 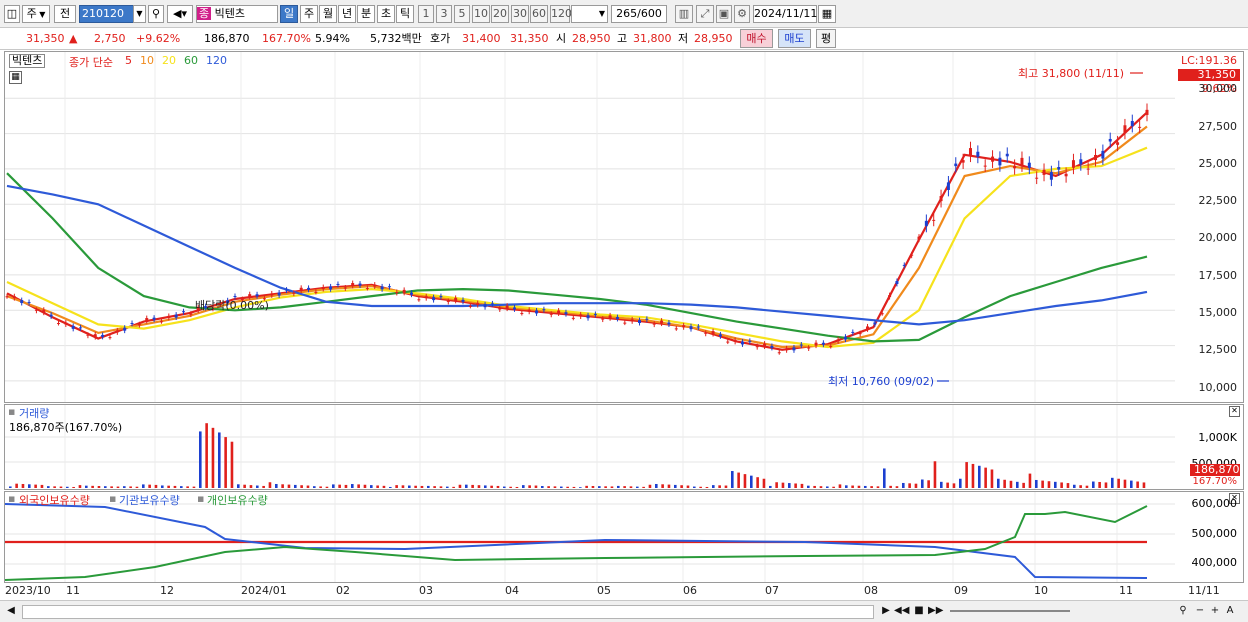 I want to click on count-field: 265/600, so click(x=639, y=14).